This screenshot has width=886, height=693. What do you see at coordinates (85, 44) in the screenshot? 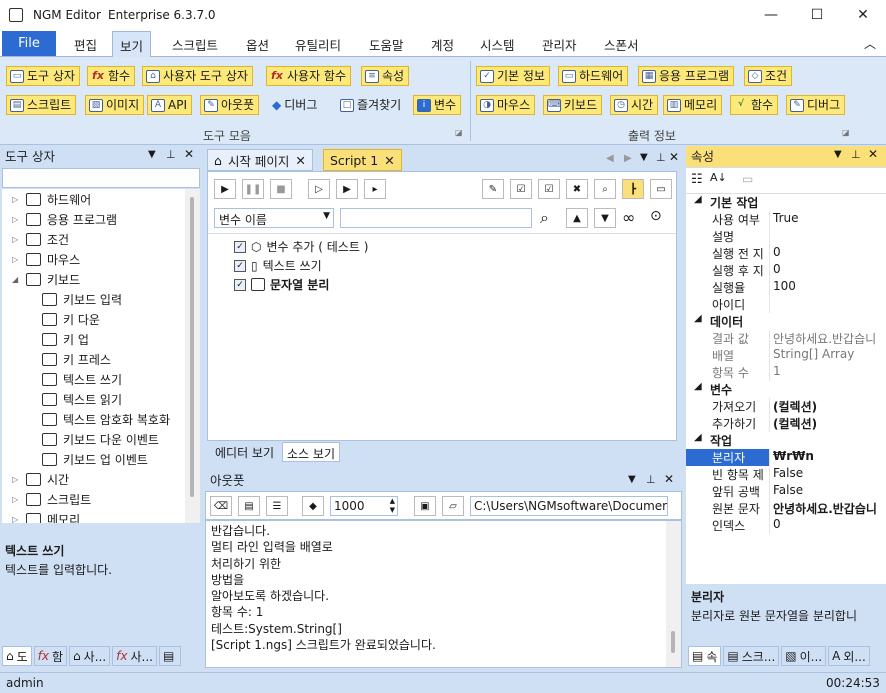
I see `menu-edit: 편집` at bounding box center [85, 44].